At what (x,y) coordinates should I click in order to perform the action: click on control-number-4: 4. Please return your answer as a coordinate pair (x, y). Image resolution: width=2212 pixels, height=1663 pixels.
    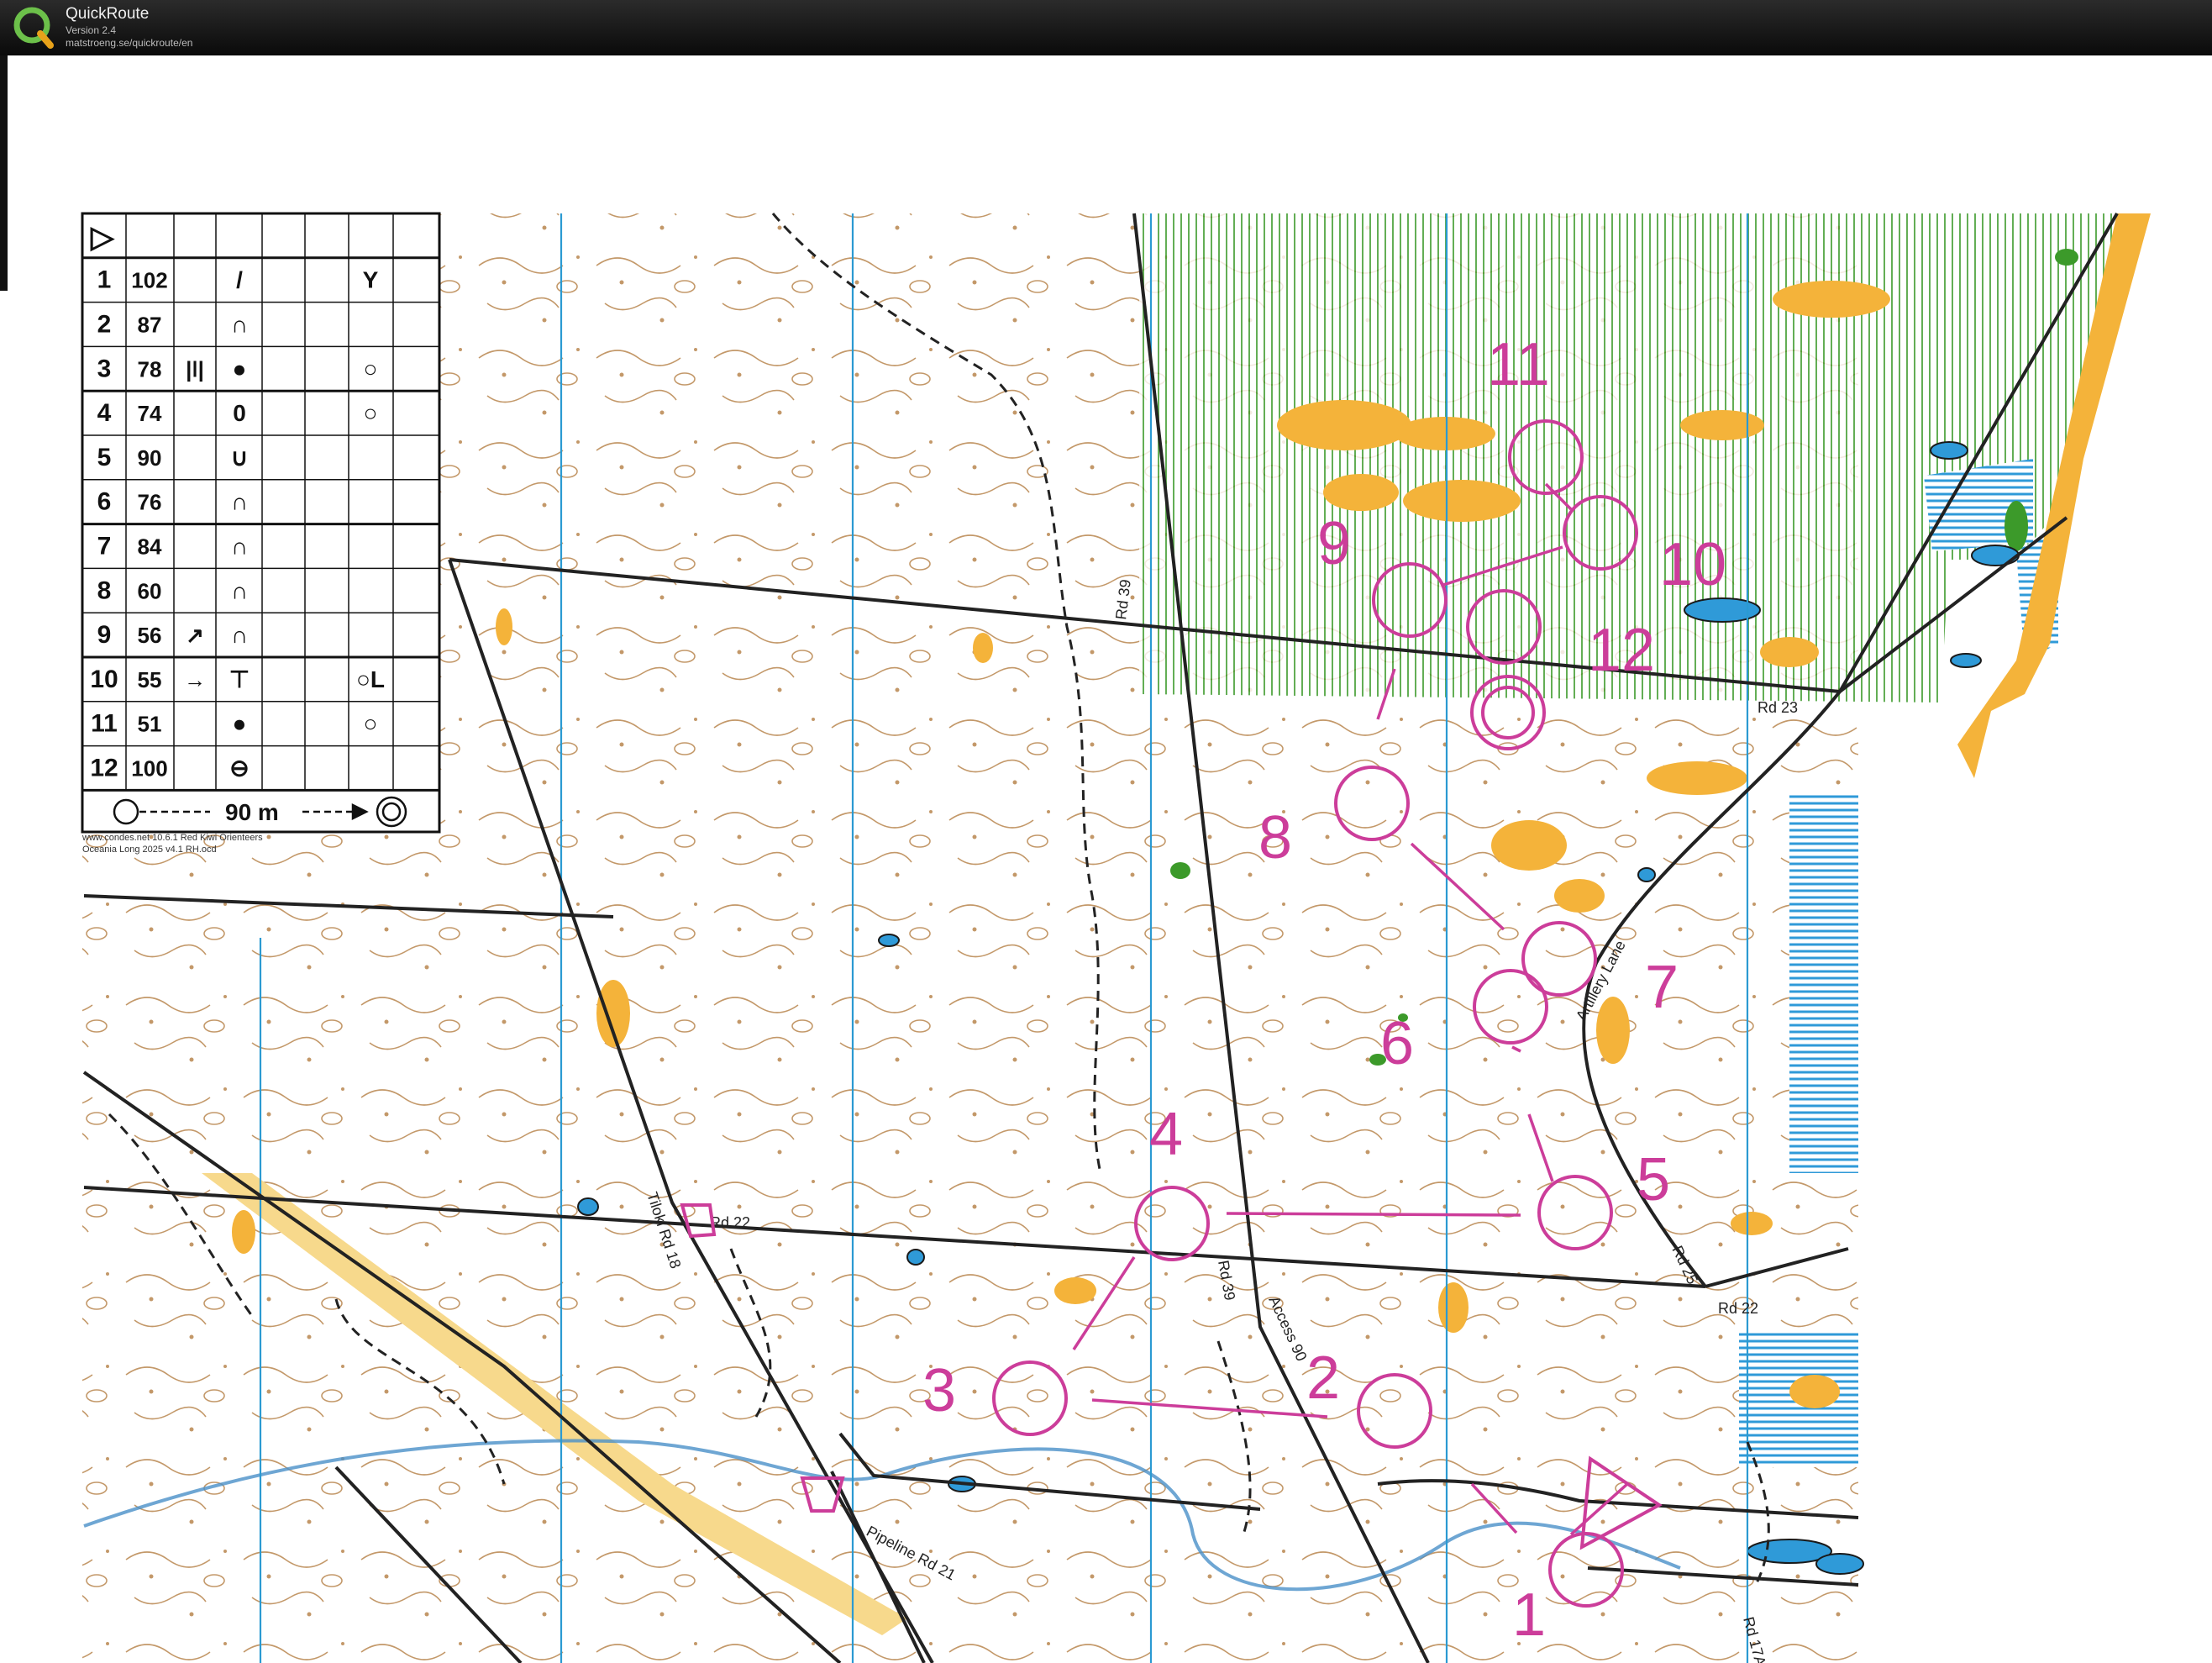
    Looking at the image, I should click on (1166, 1134).